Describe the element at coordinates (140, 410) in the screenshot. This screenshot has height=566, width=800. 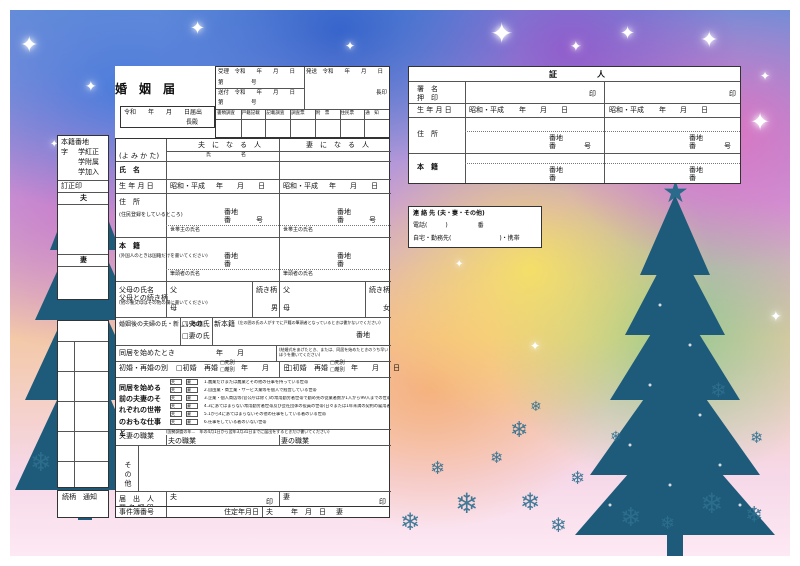
I see `row-occupation-intro: 同居を始める前の夫妻のそれぞれの世帯のおもな仕事と` at that location.